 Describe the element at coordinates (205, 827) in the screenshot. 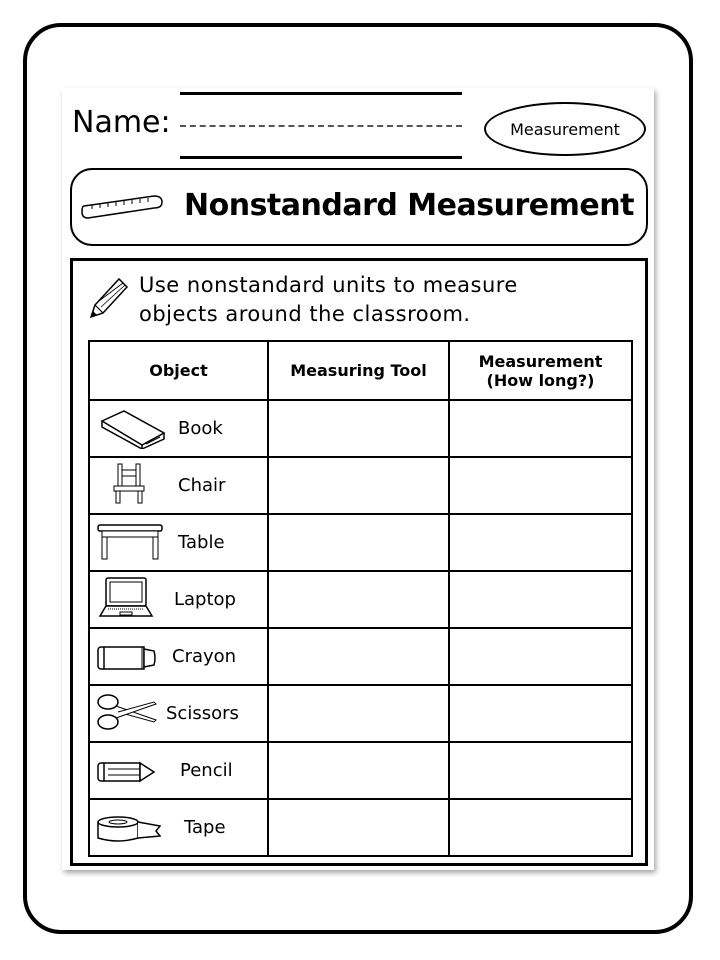

I see `object-label: Tape` at that location.